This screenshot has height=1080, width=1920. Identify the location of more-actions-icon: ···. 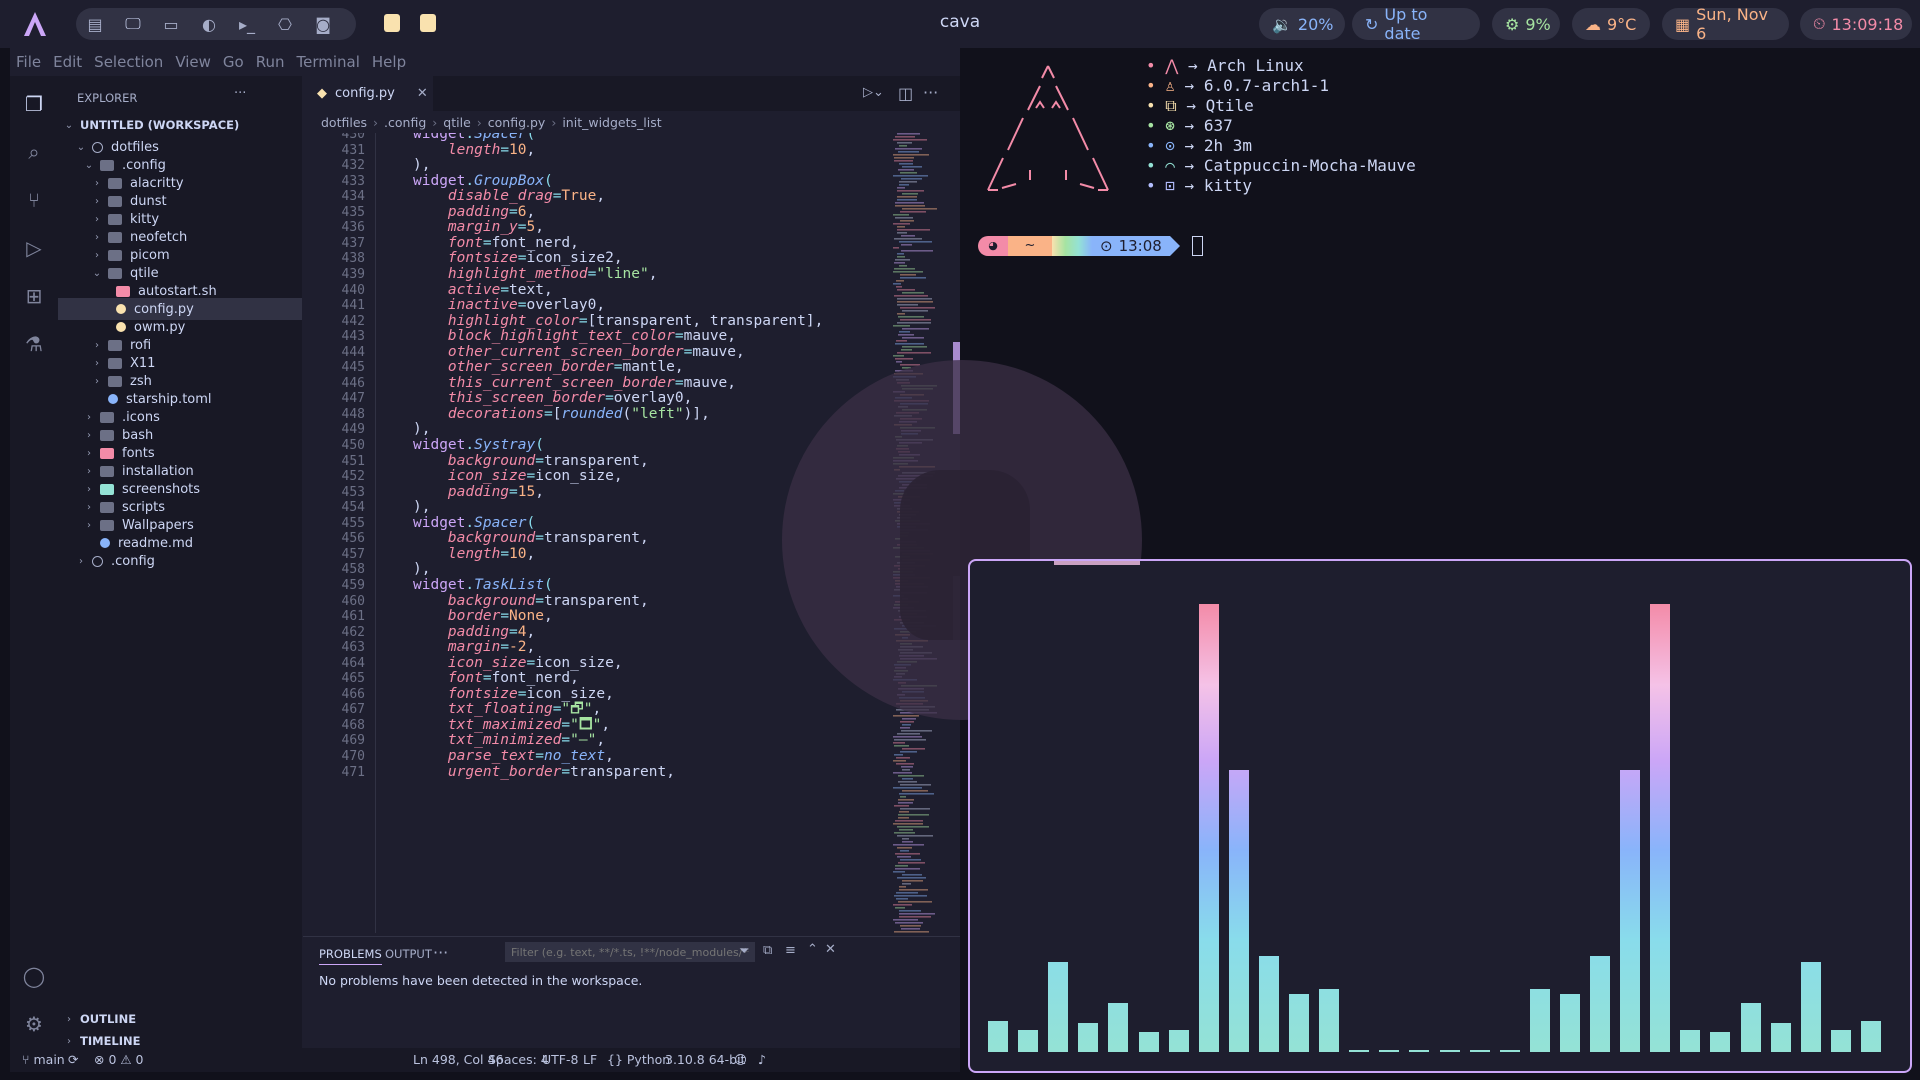
(240, 93).